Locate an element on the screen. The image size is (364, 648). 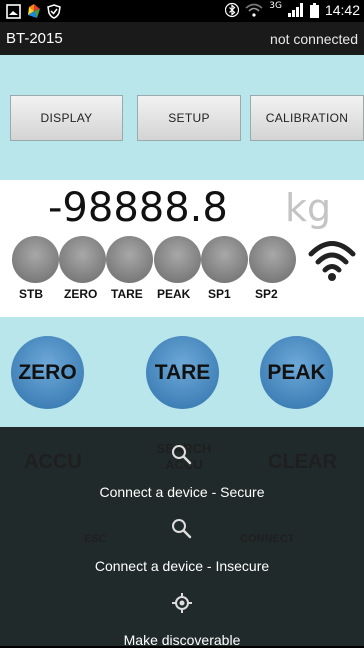
shield-icon is located at coordinates (54, 11).